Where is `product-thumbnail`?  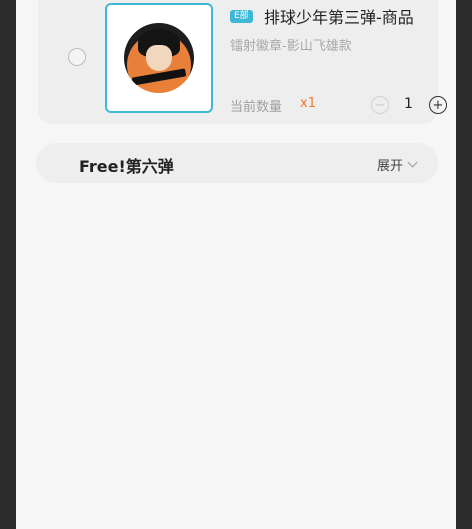
product-thumbnail is located at coordinates (159, 58).